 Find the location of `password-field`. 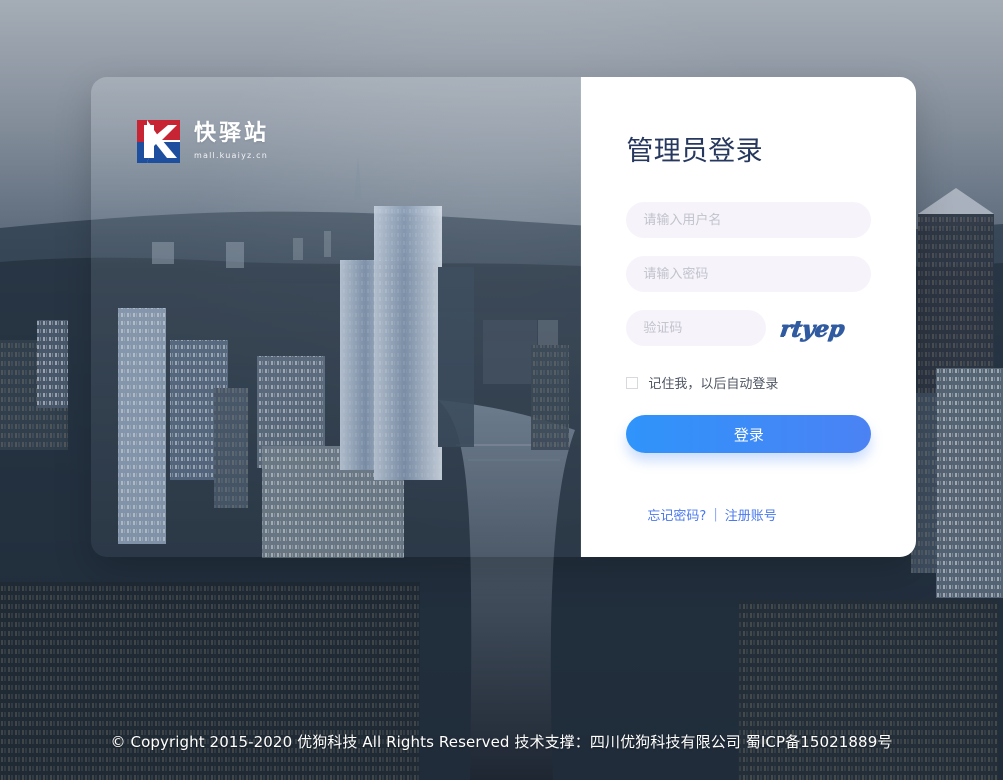

password-field is located at coordinates (749, 274).